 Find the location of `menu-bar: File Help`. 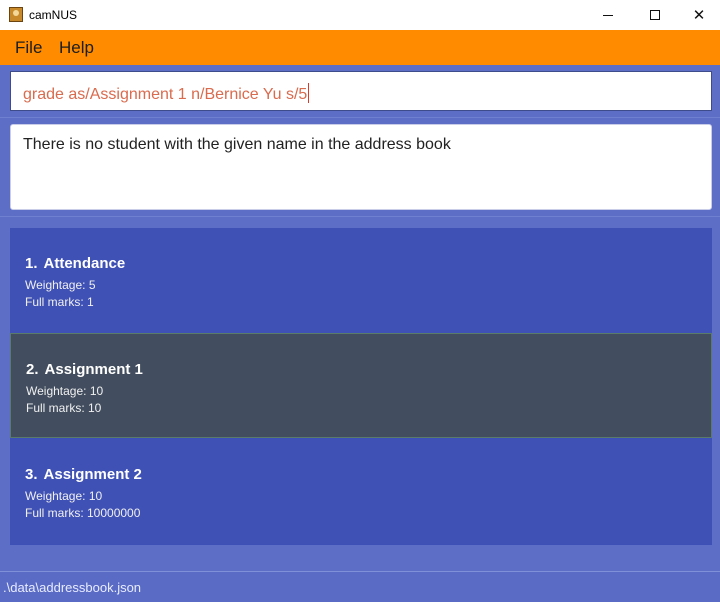

menu-bar: File Help is located at coordinates (360, 47).